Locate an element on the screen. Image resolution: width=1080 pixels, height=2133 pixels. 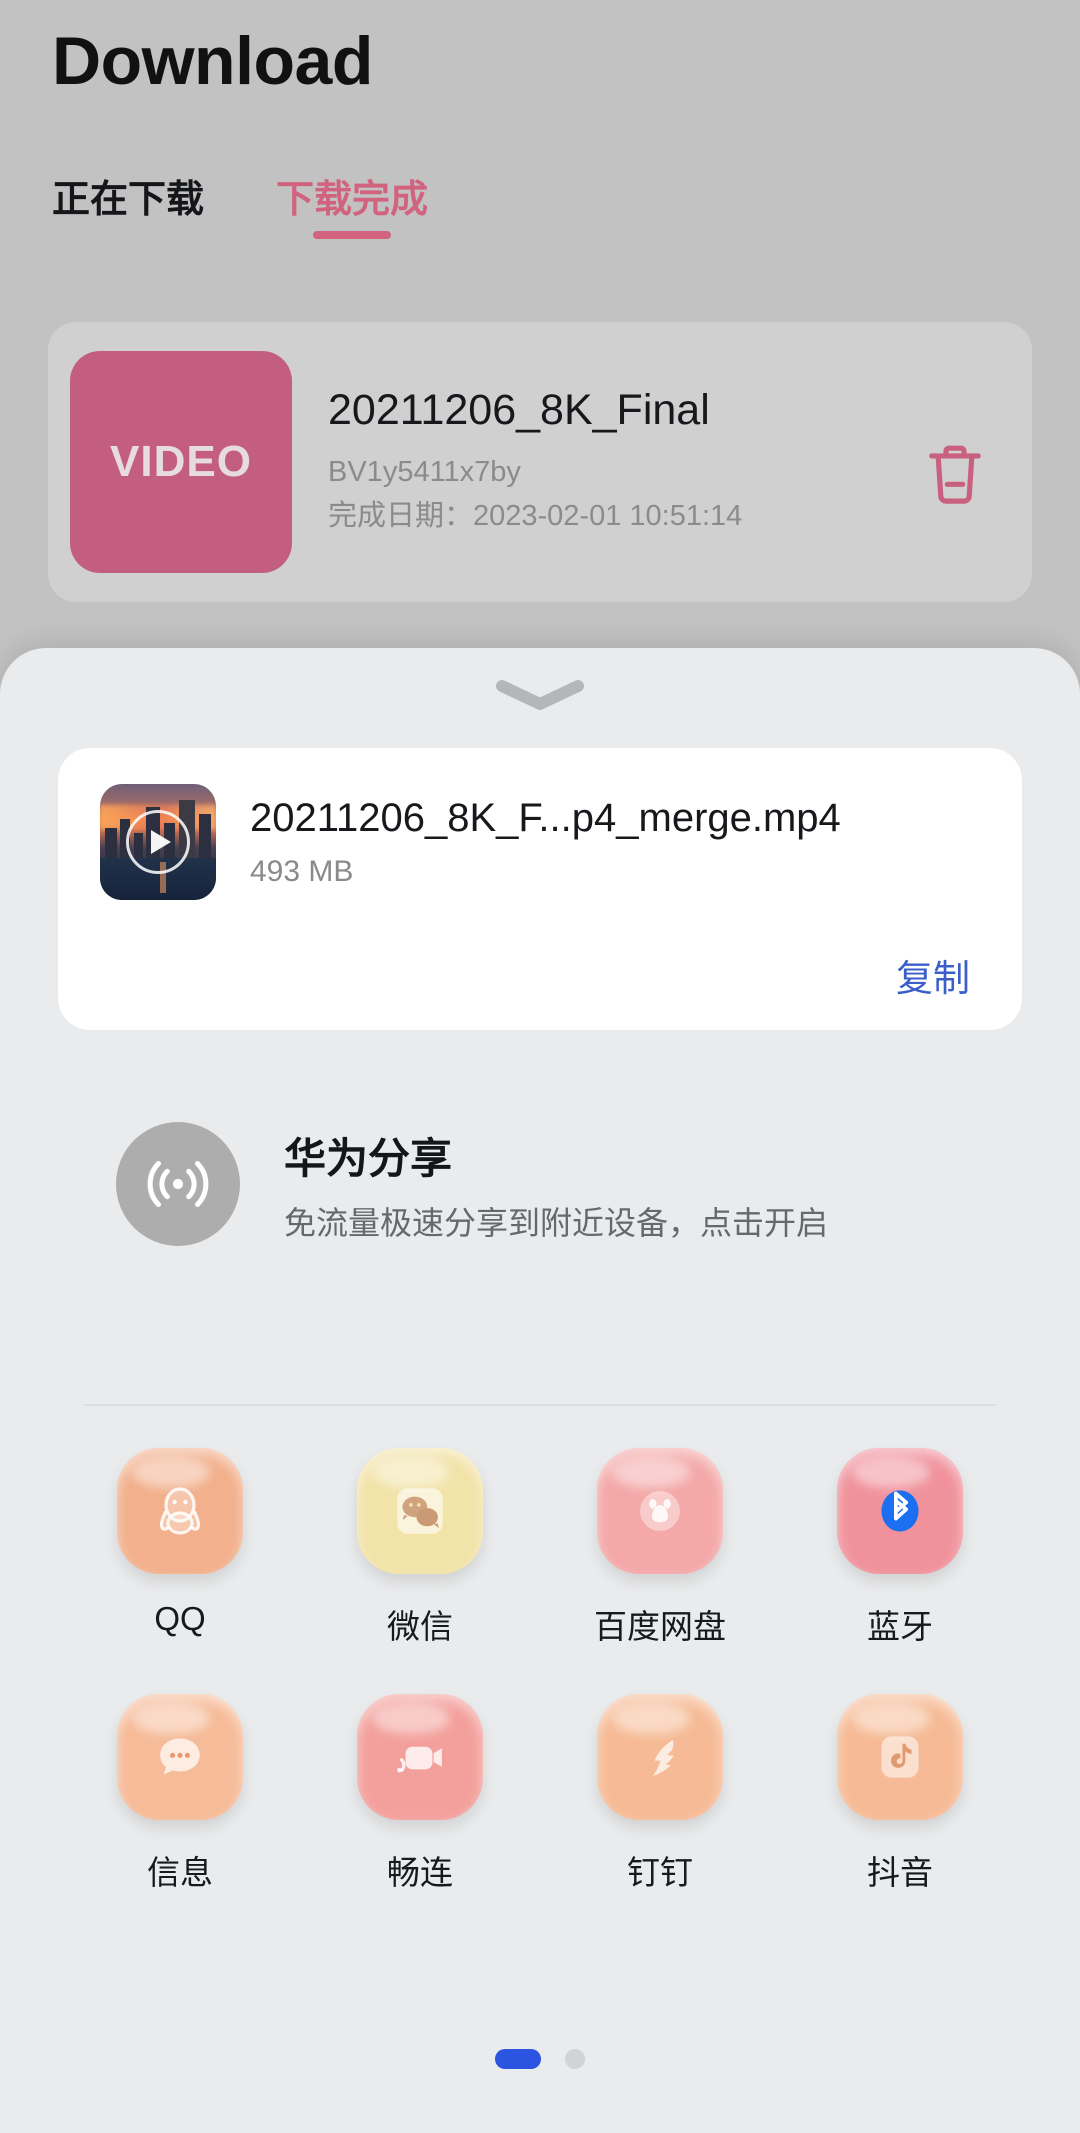
share-app-meetime: 畅连 is located at coordinates (420, 1794).